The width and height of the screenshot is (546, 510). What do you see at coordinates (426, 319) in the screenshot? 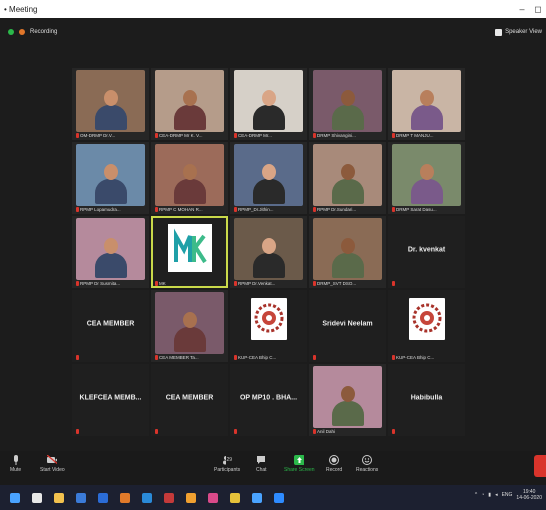
I see `organization-logo` at bounding box center [426, 319].